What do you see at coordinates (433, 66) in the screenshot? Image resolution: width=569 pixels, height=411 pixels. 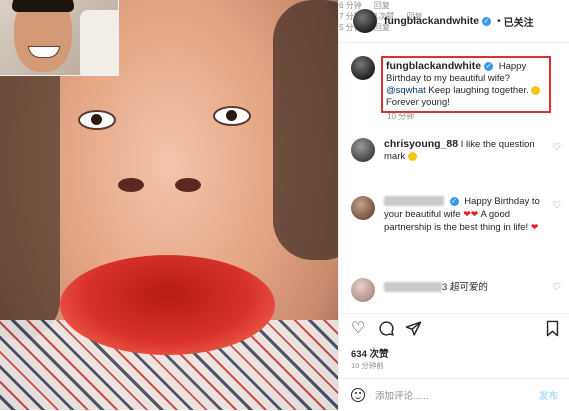 I see `caption-username: fungblackandwhite` at bounding box center [433, 66].